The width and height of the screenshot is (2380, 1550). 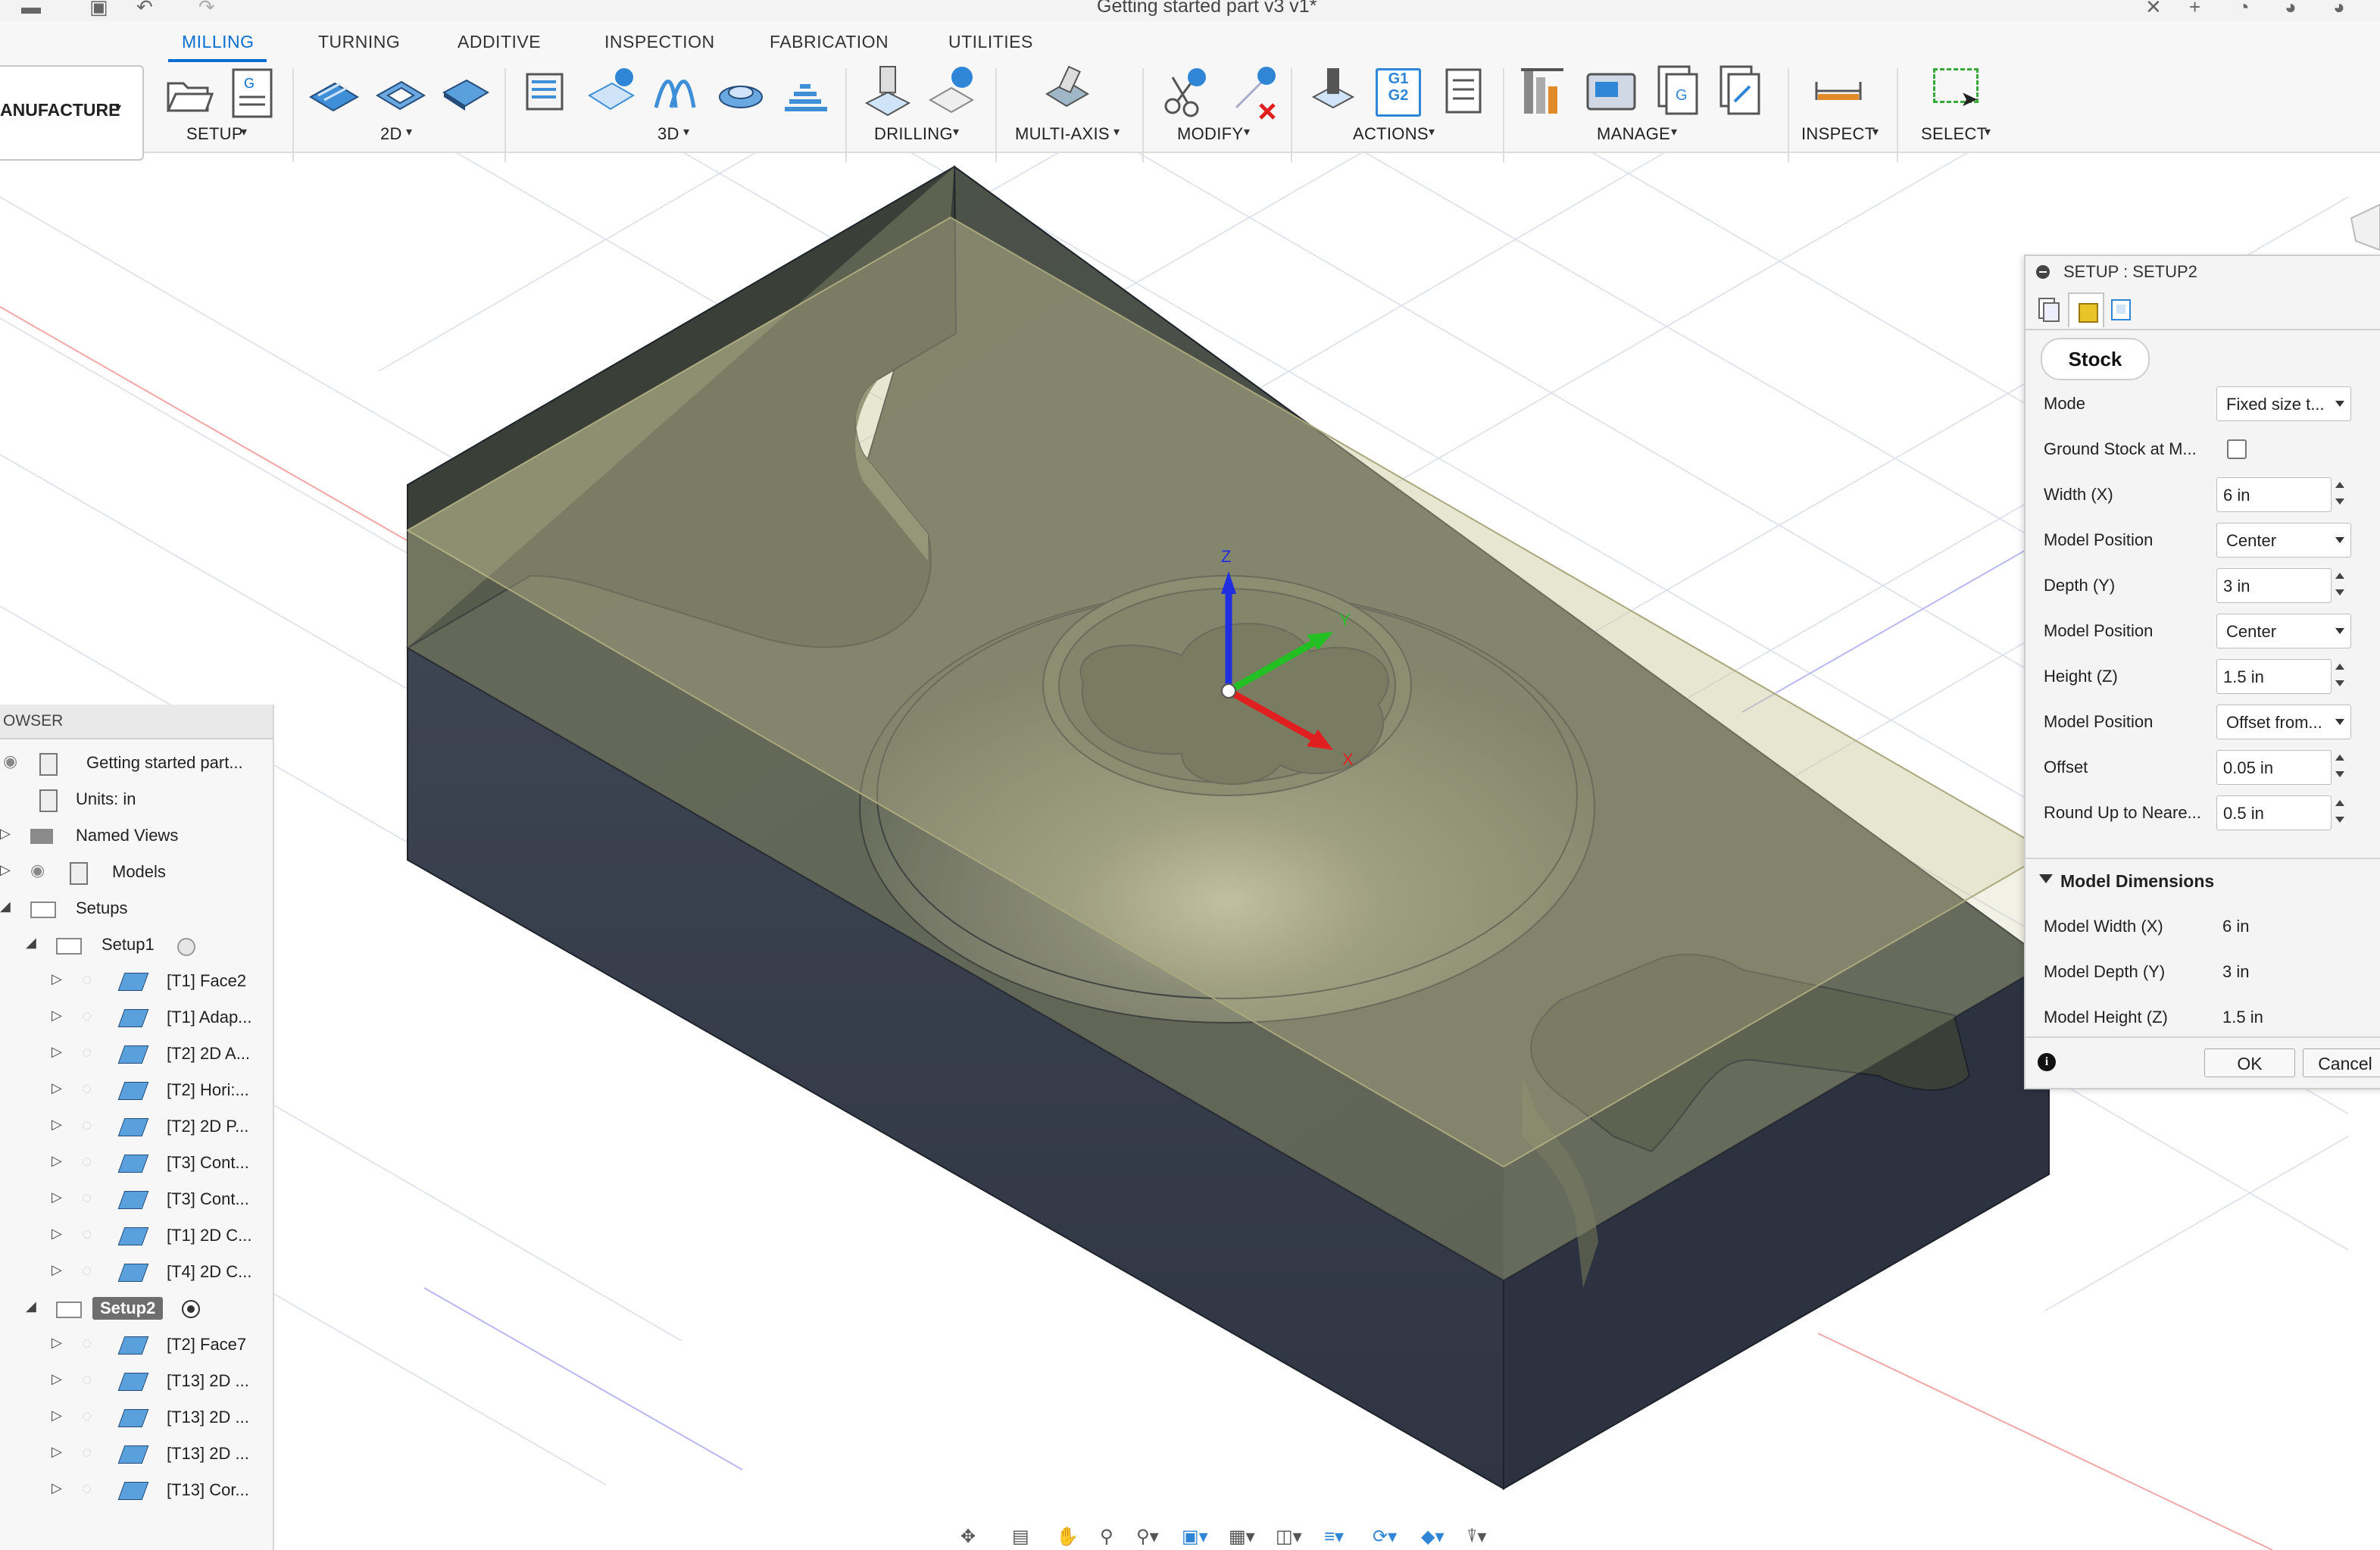 What do you see at coordinates (1838, 91) in the screenshot?
I see `measure-icon` at bounding box center [1838, 91].